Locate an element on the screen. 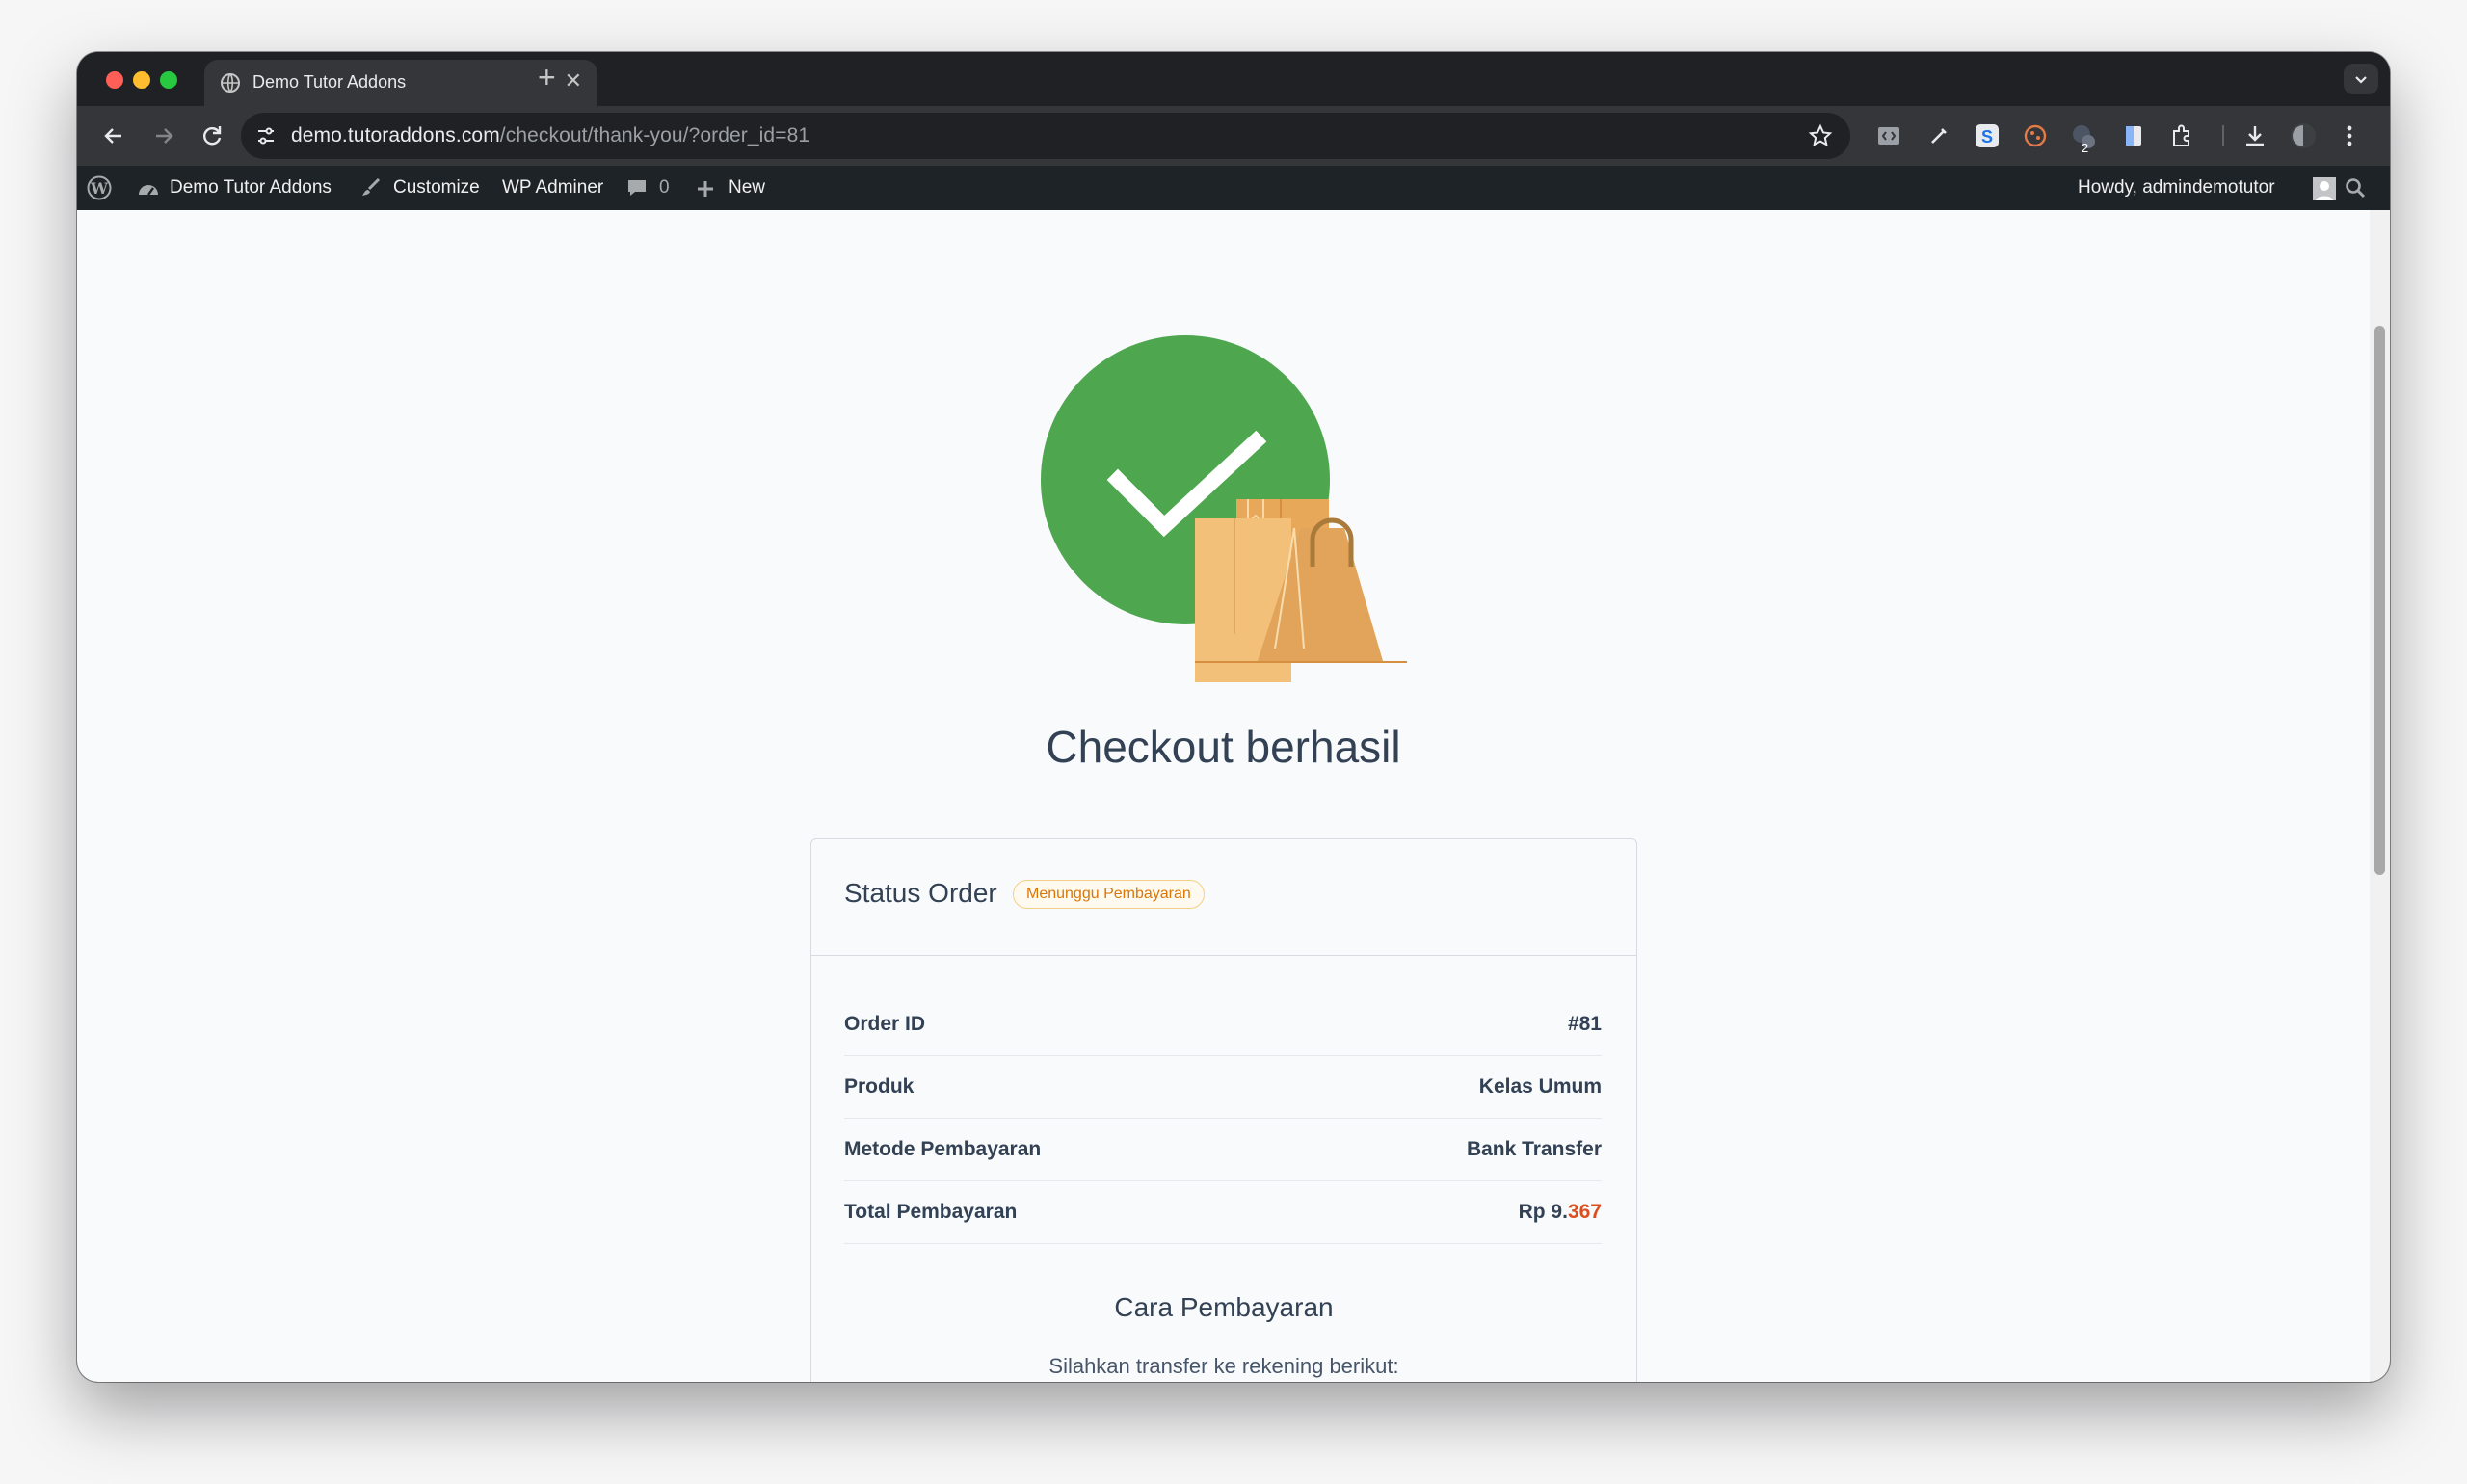 The height and width of the screenshot is (1484, 2467). total-label: Total Pembayaran is located at coordinates (931, 1212).